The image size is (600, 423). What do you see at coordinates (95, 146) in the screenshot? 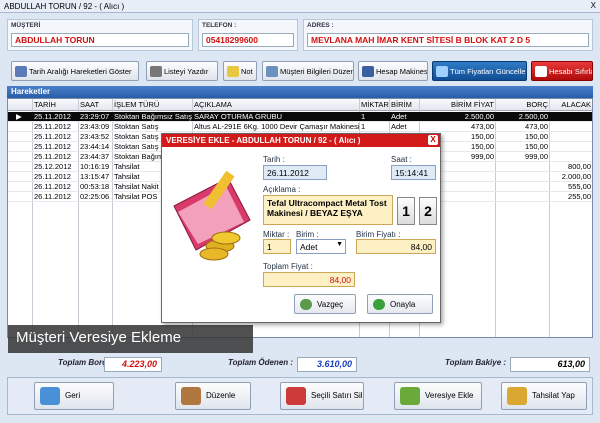
I see `cell-saat: 23:44:14` at bounding box center [95, 146].